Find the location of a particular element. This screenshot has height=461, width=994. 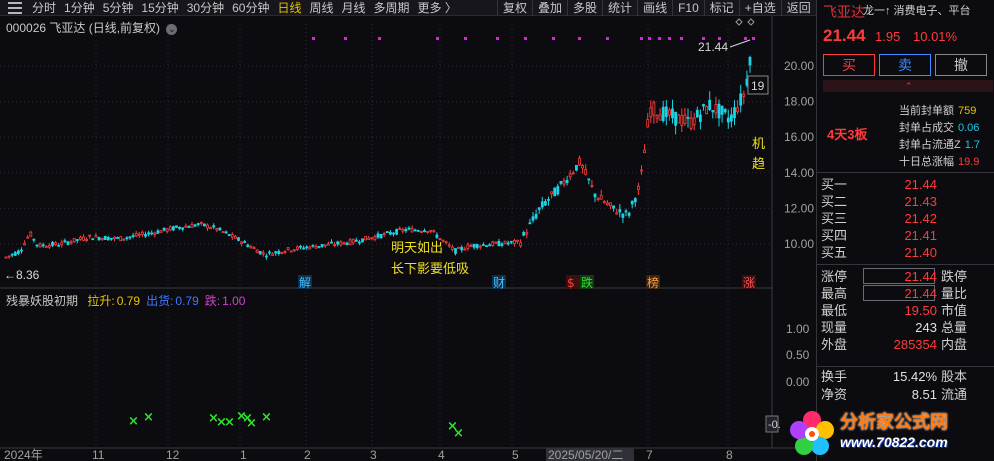

bid-row: 买五 21.40 is located at coordinates (906, 252).